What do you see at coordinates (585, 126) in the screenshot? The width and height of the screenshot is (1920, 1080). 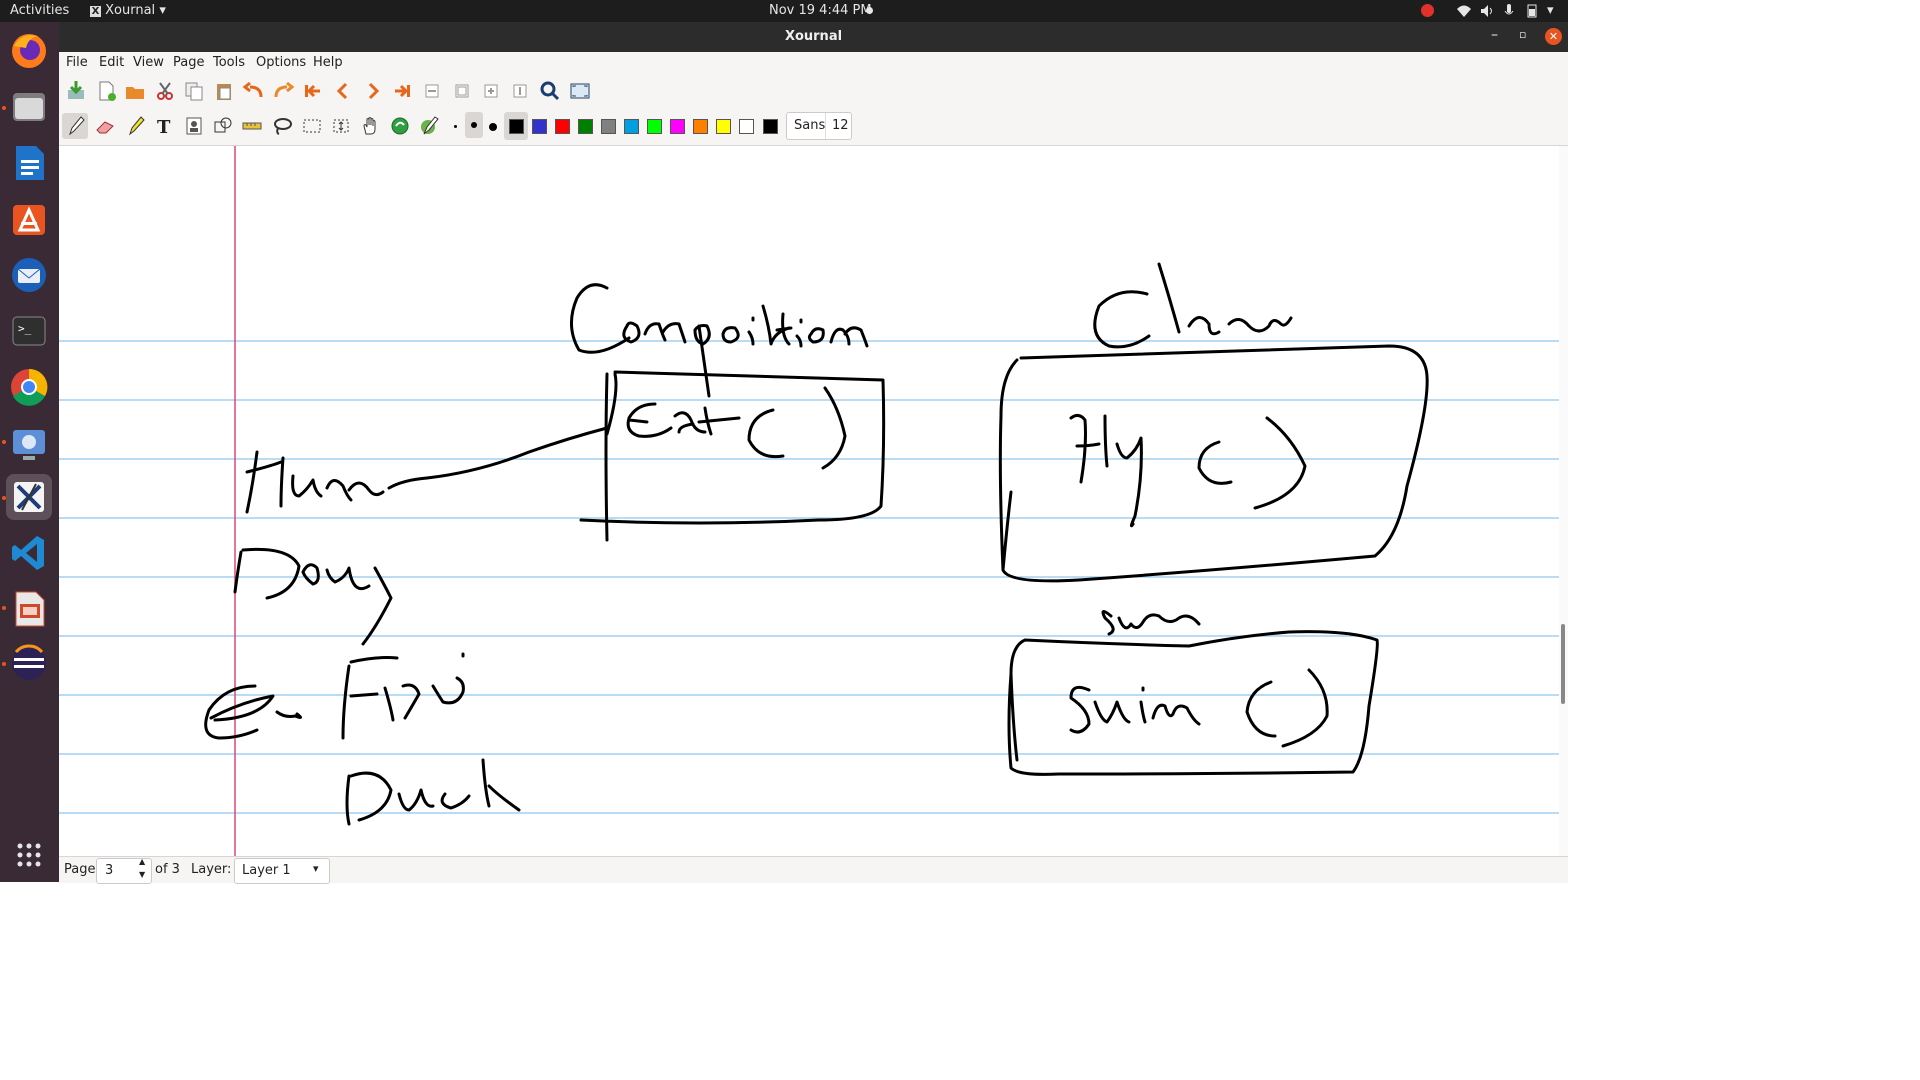 I see `color-green-swatch` at bounding box center [585, 126].